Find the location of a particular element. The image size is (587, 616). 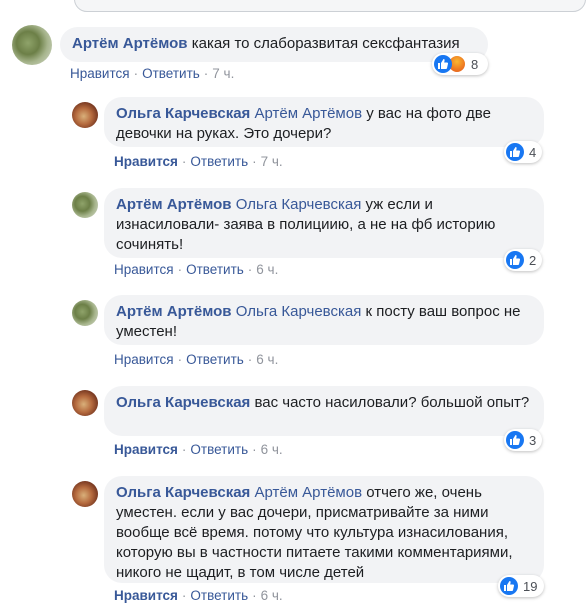

reaction-count: 19 is located at coordinates (530, 586).